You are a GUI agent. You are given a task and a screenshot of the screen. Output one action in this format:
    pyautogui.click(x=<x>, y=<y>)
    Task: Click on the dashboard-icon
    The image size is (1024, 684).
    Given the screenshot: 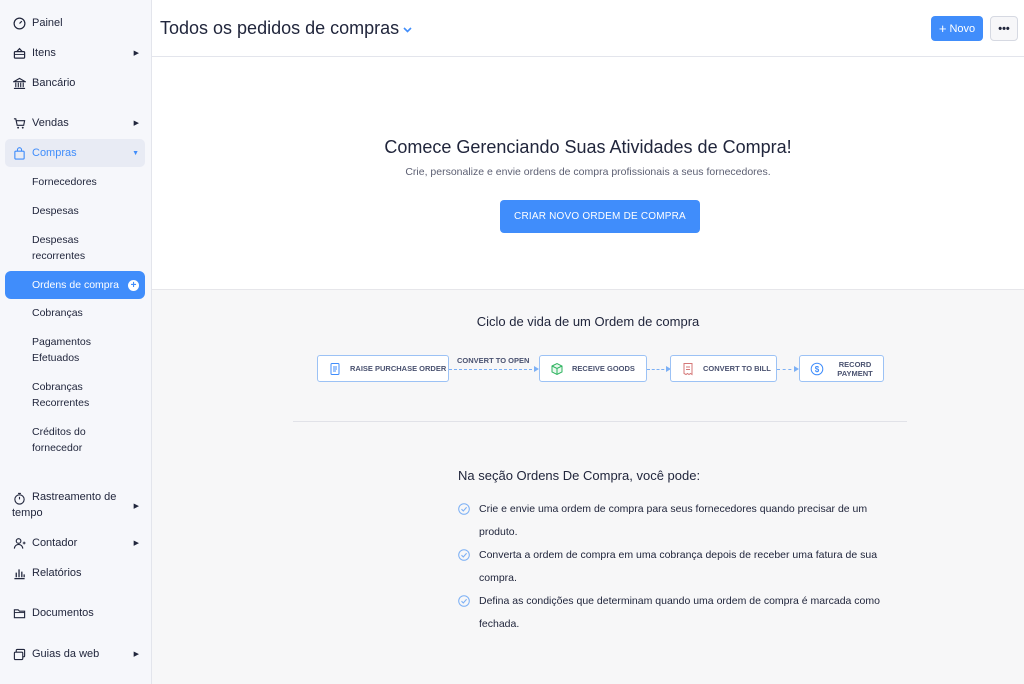 What is the action you would take?
    pyautogui.click(x=19, y=23)
    